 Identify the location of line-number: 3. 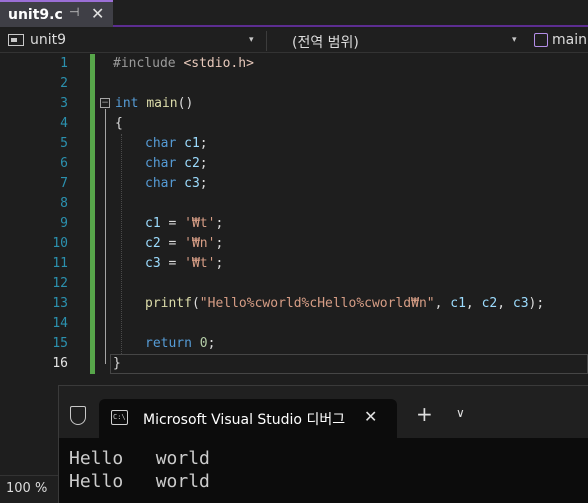
(64, 103).